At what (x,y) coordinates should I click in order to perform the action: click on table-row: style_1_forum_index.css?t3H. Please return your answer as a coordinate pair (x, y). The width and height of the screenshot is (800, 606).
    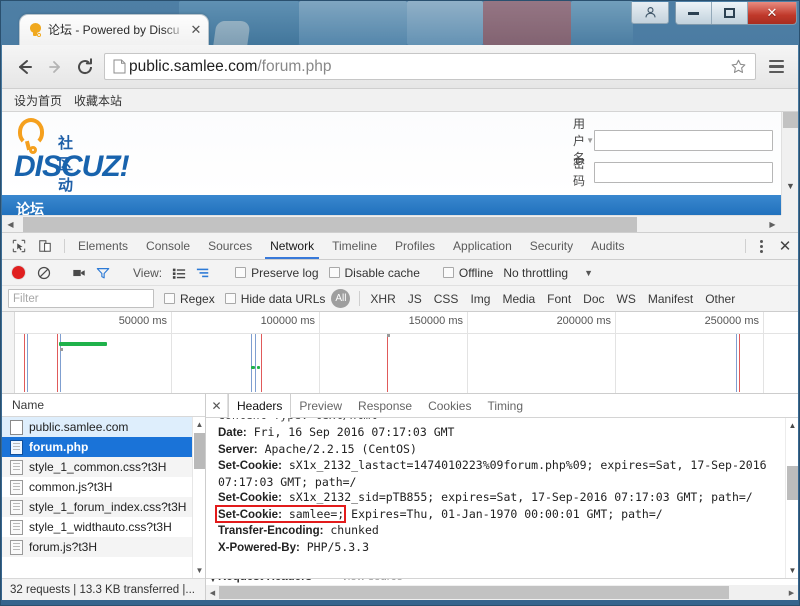
    Looking at the image, I should click on (103, 507).